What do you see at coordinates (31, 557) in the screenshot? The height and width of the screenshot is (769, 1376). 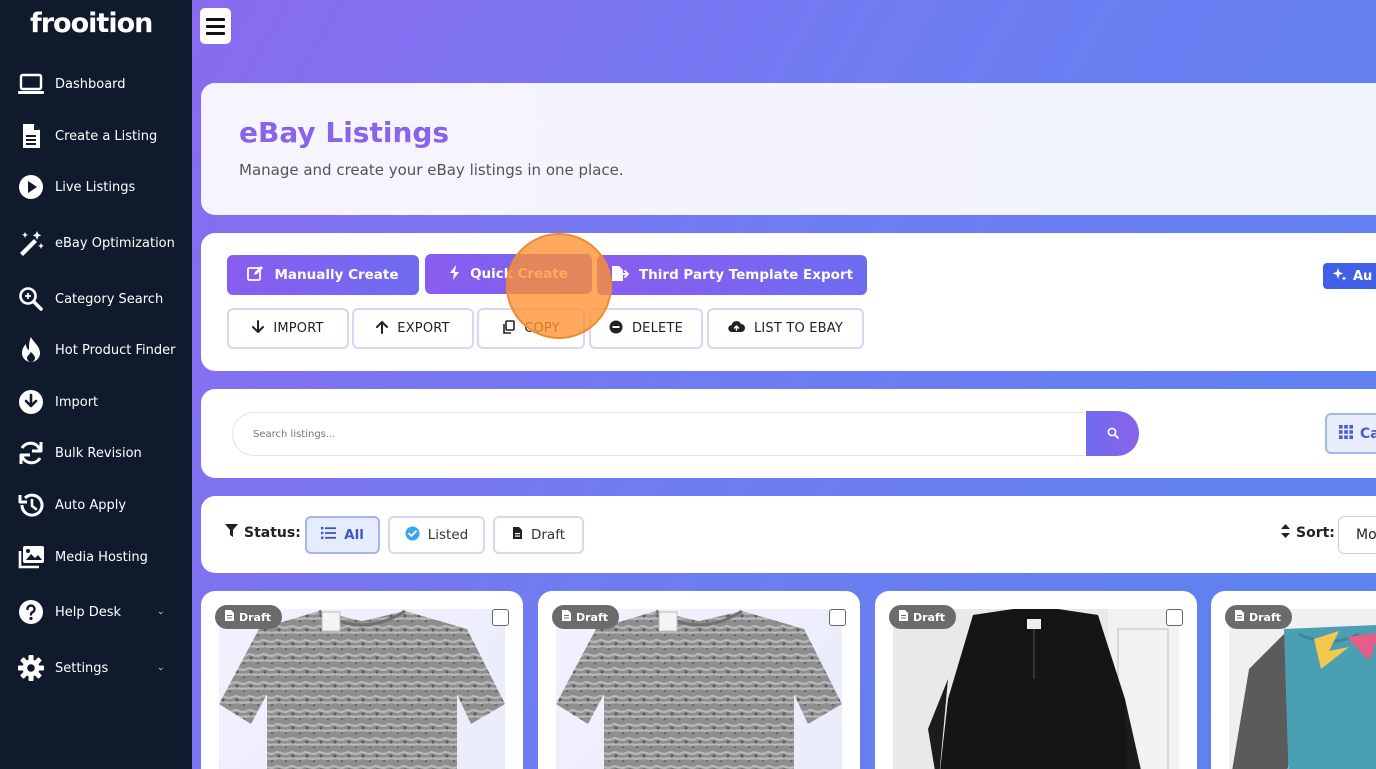 I see `images-icon` at bounding box center [31, 557].